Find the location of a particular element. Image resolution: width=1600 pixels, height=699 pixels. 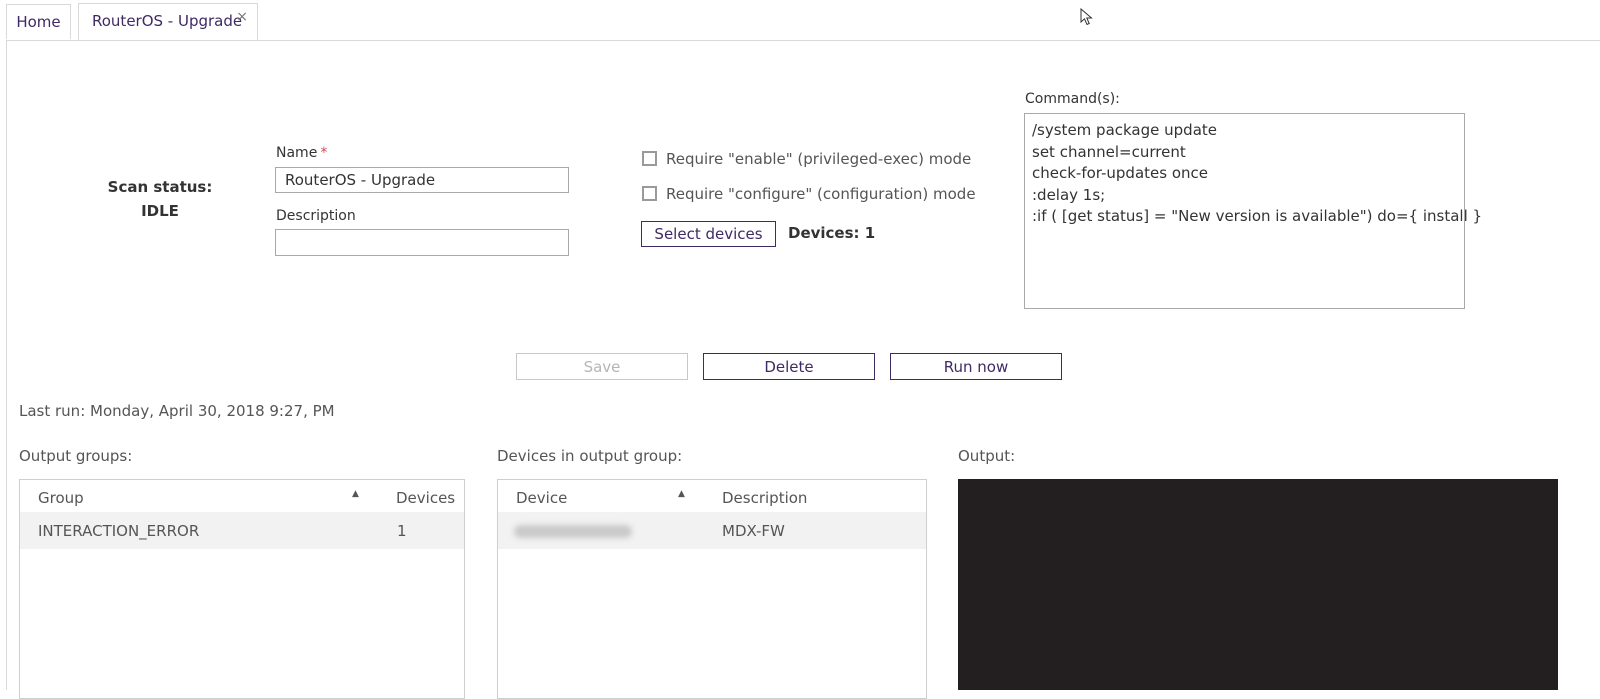

output-label: Output: is located at coordinates (987, 456).